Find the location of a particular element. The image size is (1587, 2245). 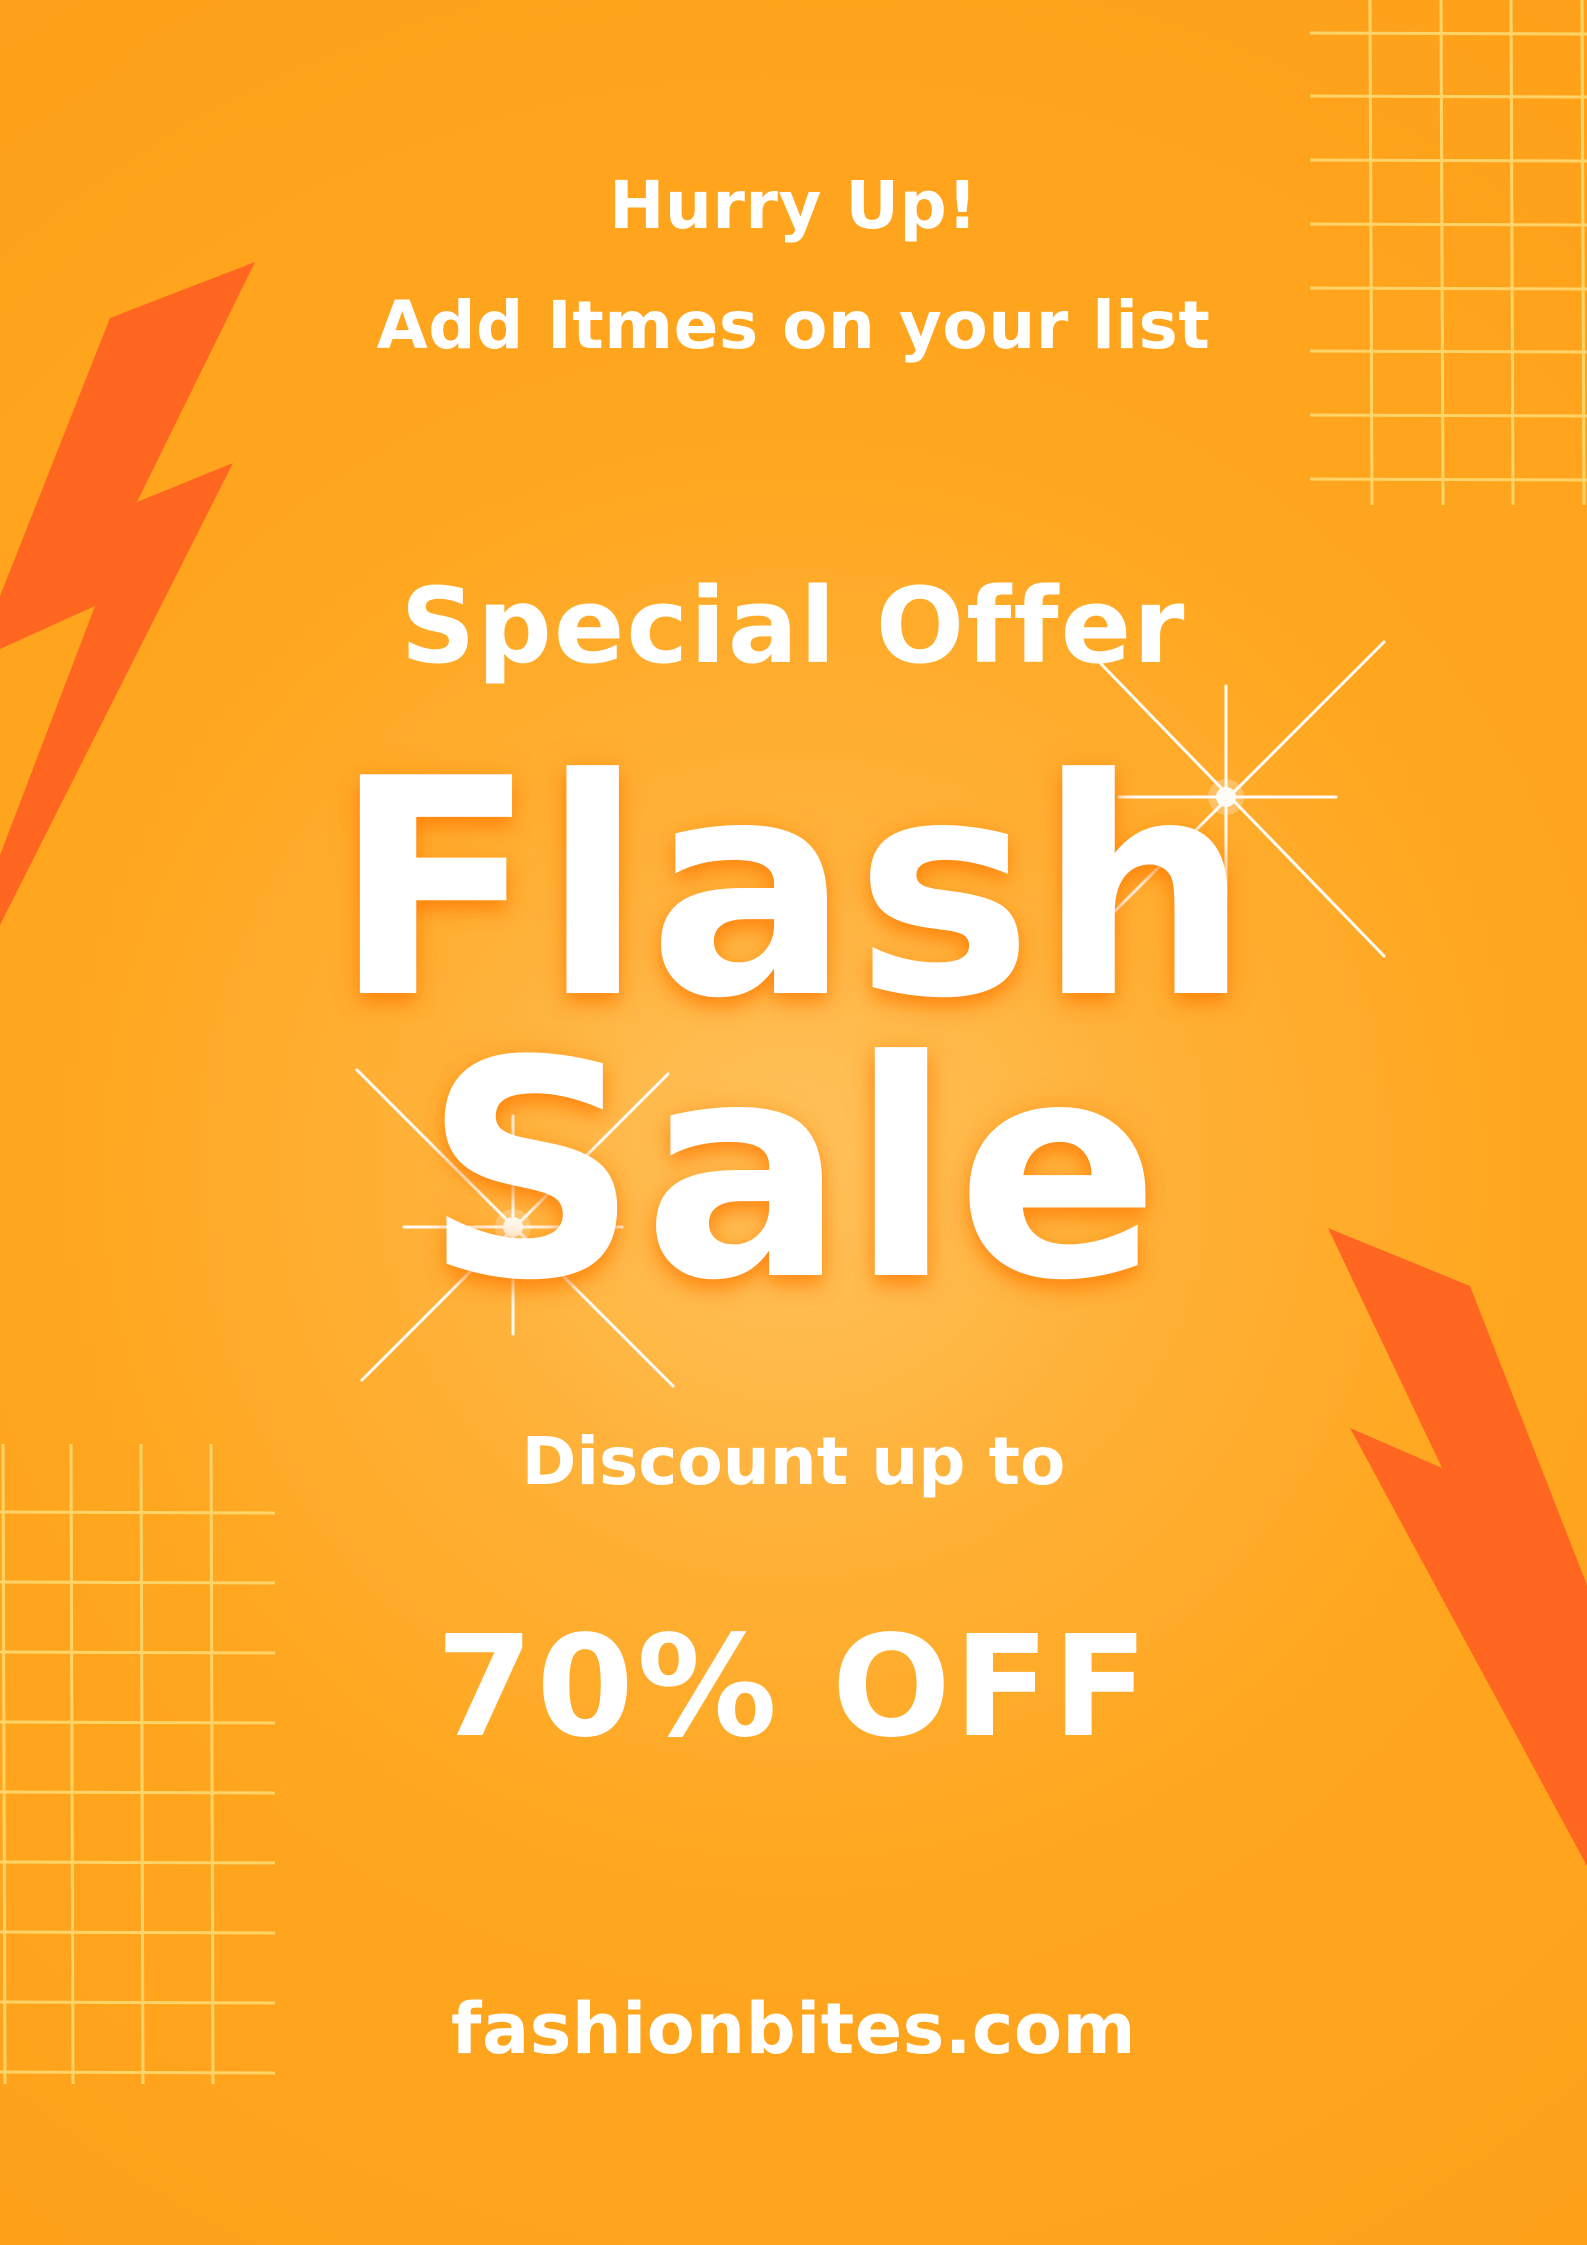

special-offer-text: Special Offer is located at coordinates (793, 626).